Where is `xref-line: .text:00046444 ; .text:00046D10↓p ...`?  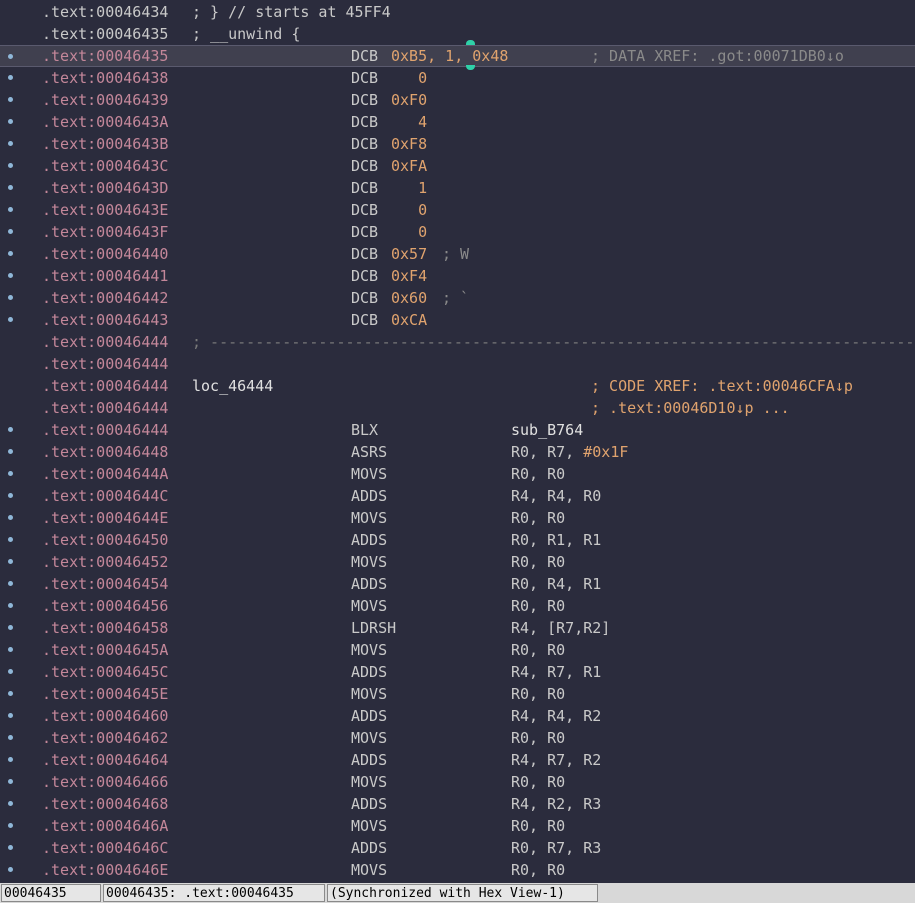
xref-line: .text:00046444 ; .text:00046D10↓p ... is located at coordinates (457, 408).